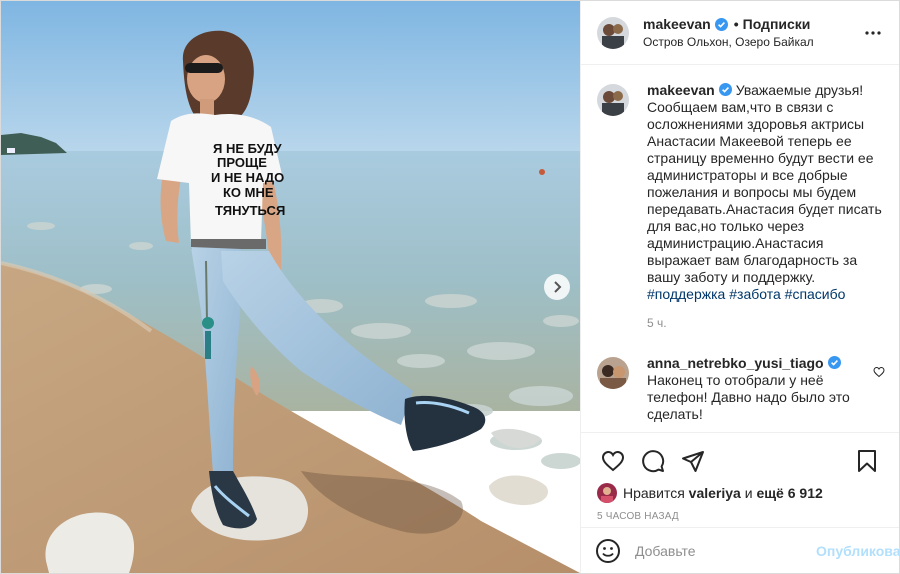 This screenshot has height=574, width=900. I want to click on likes-summary: Нравится valeriya и ещё 6 912, so click(740, 493).